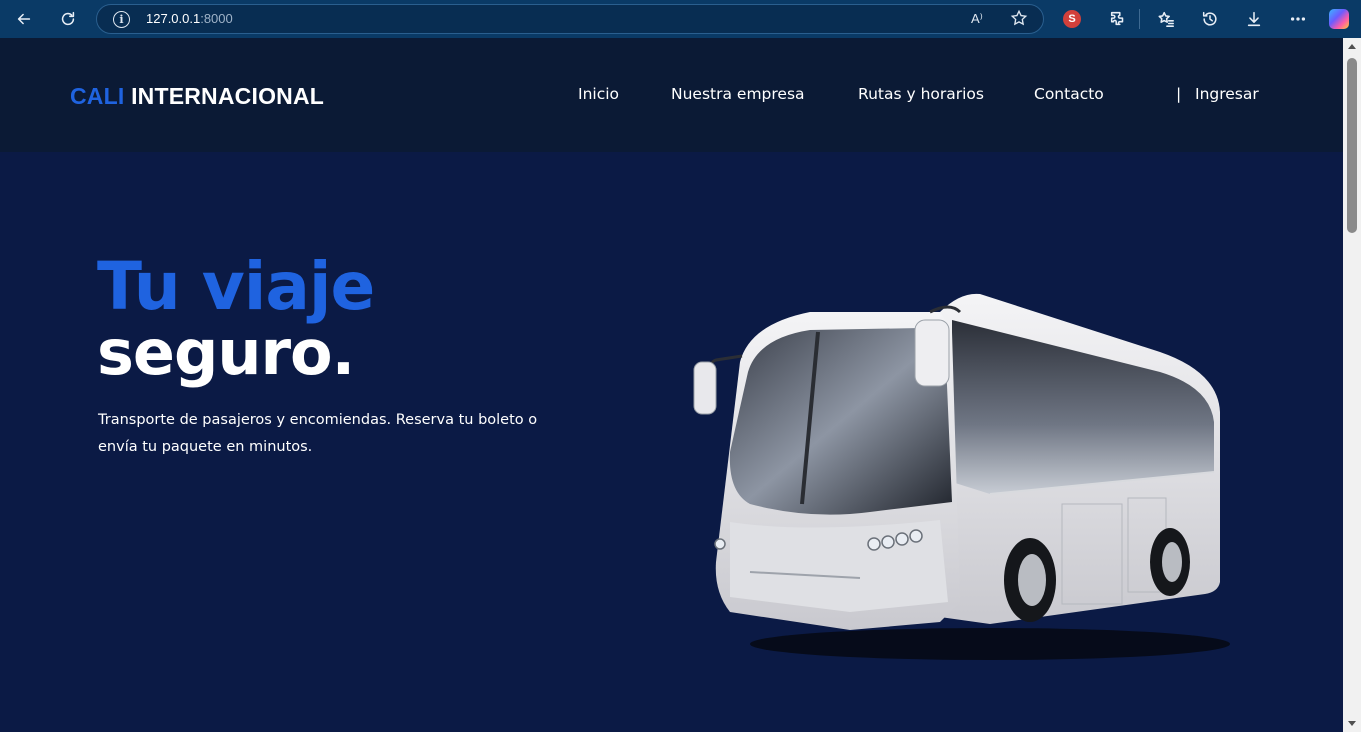  What do you see at coordinates (1352, 723) in the screenshot?
I see `scroll-down-arrow-icon` at bounding box center [1352, 723].